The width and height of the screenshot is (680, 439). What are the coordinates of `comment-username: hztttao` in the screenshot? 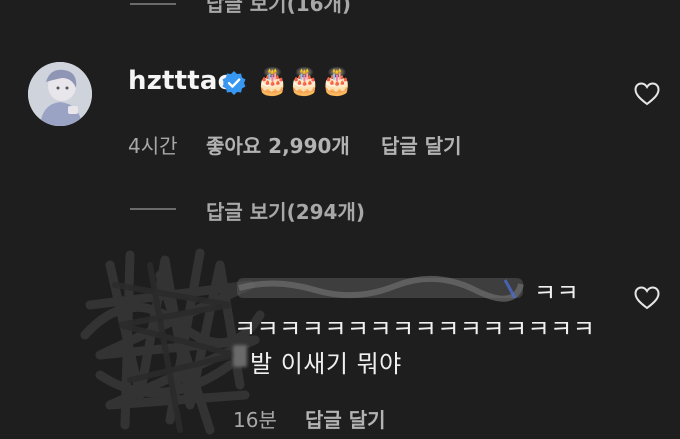 It's located at (182, 81).